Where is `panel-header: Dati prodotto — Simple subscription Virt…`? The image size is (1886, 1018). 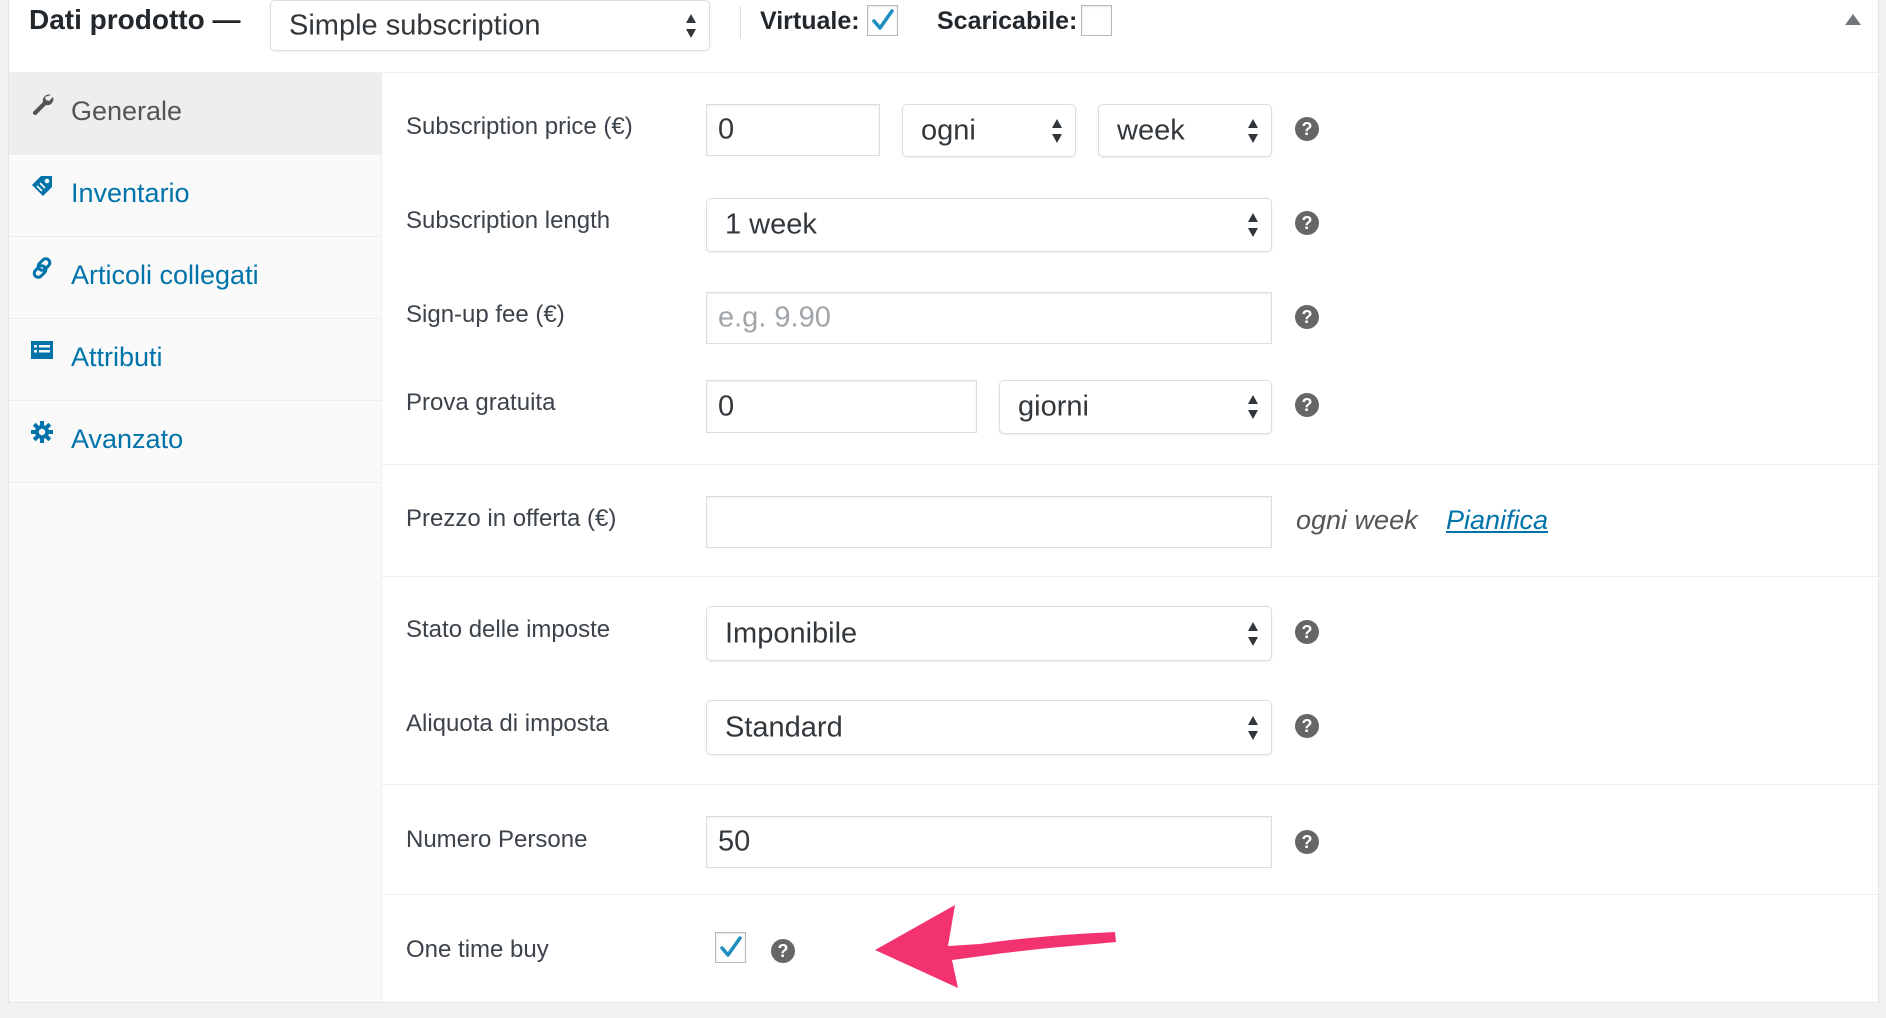 panel-header: Dati prodotto — Simple subscription Virt… is located at coordinates (943, 36).